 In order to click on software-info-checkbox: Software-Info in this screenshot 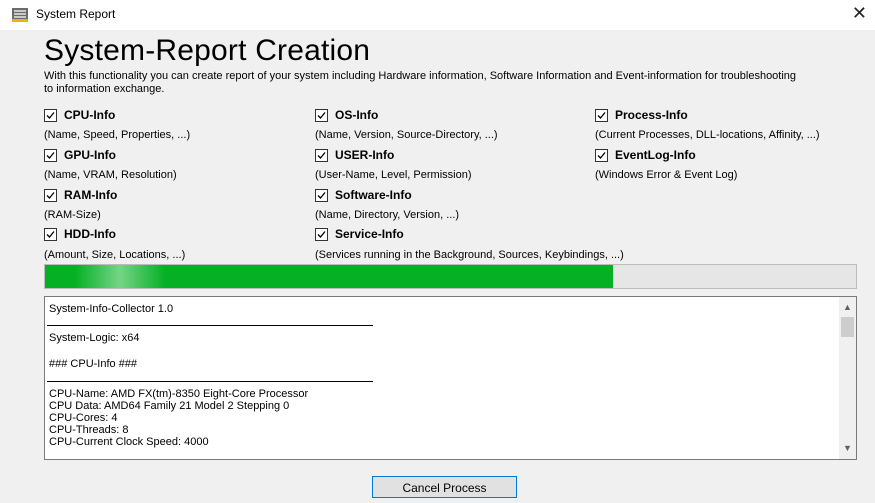, I will do `click(363, 195)`.